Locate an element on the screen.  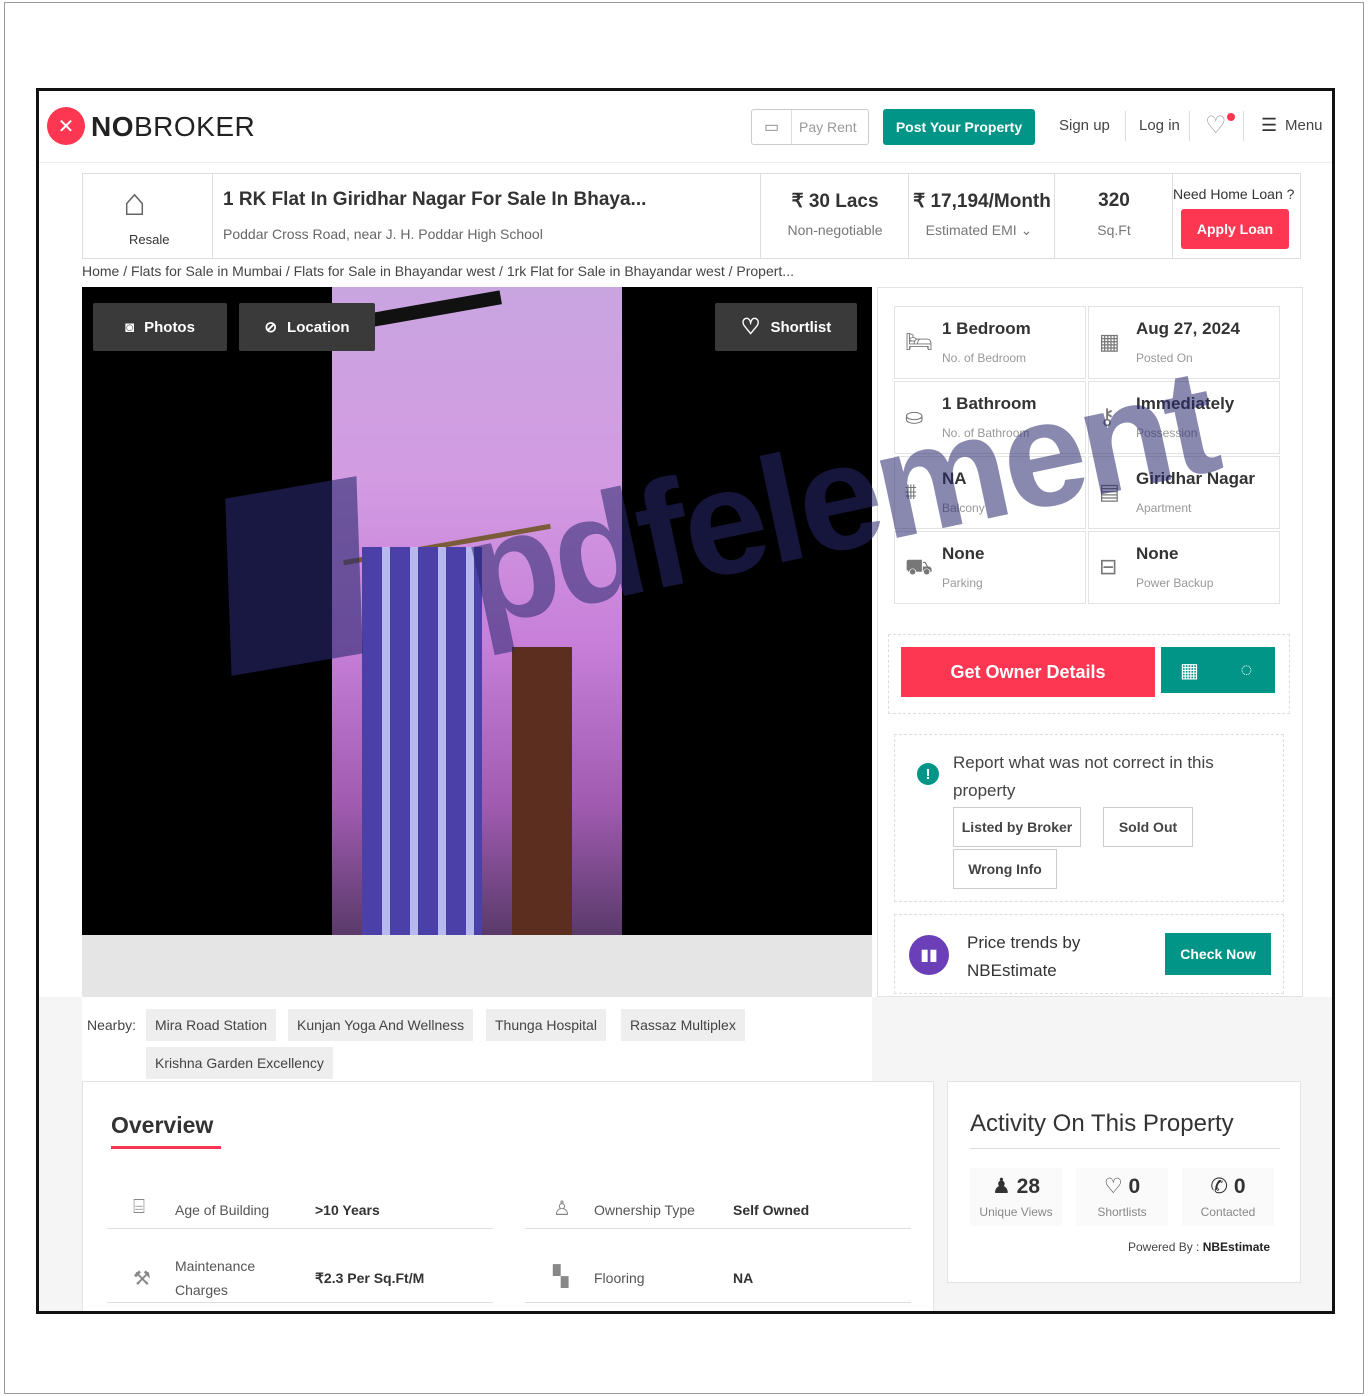
power-backup-label: Power Backup is located at coordinates (1175, 583).